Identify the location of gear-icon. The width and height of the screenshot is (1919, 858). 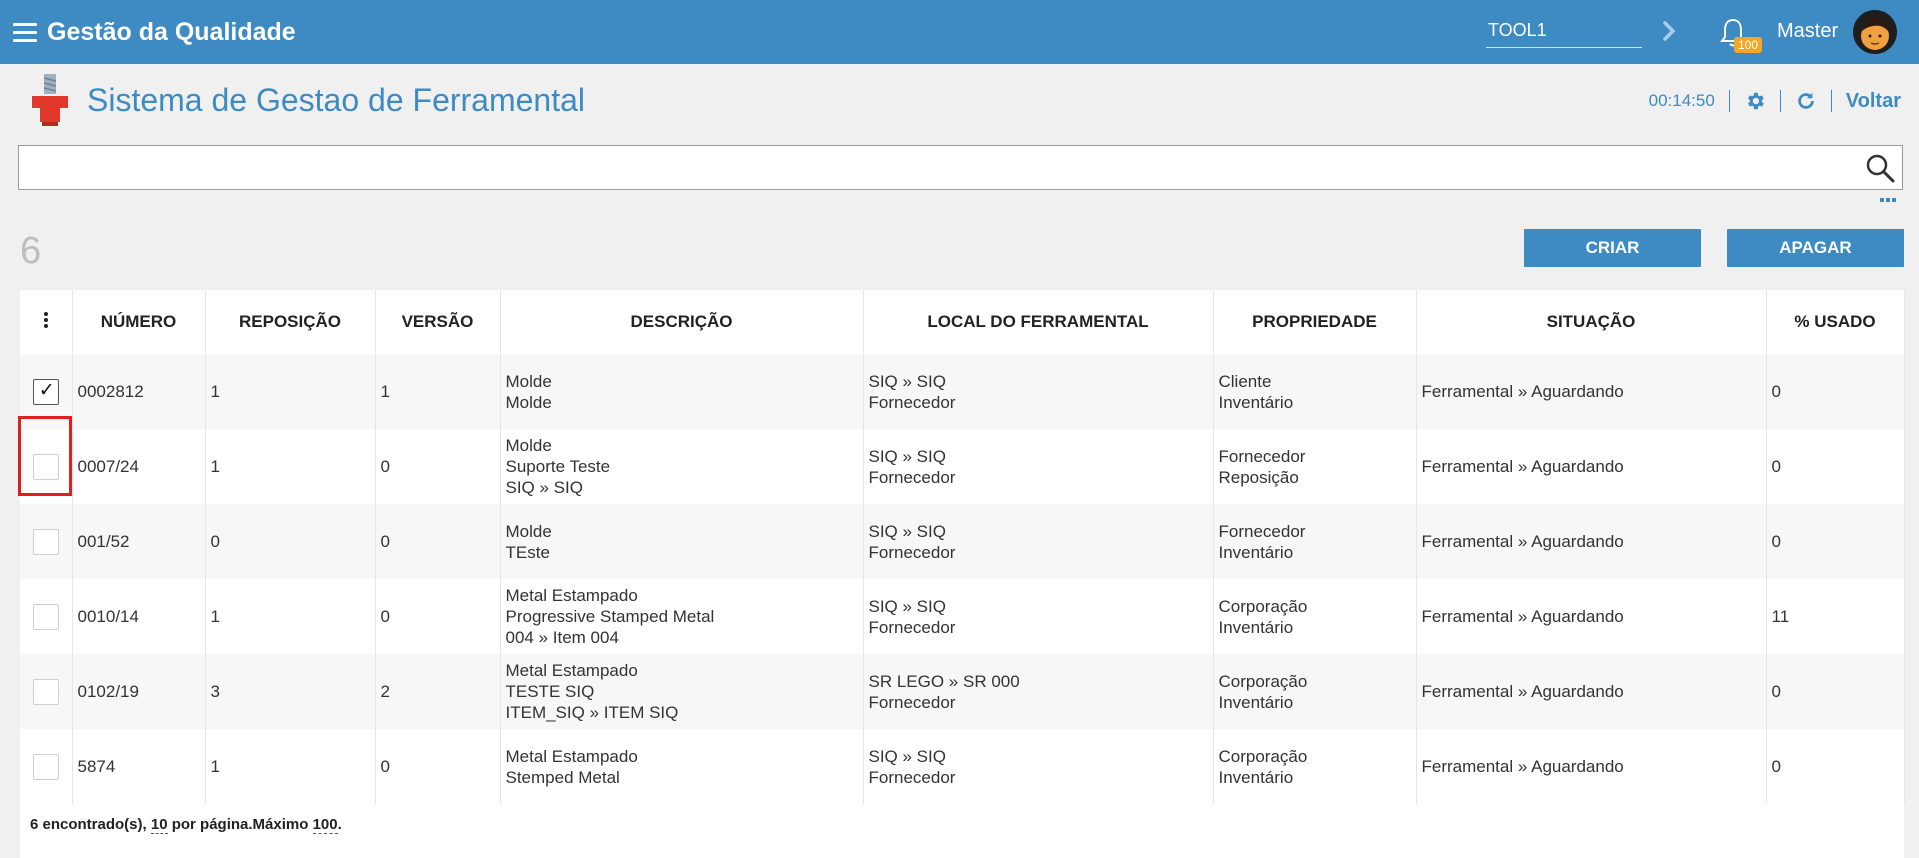
(1755, 101).